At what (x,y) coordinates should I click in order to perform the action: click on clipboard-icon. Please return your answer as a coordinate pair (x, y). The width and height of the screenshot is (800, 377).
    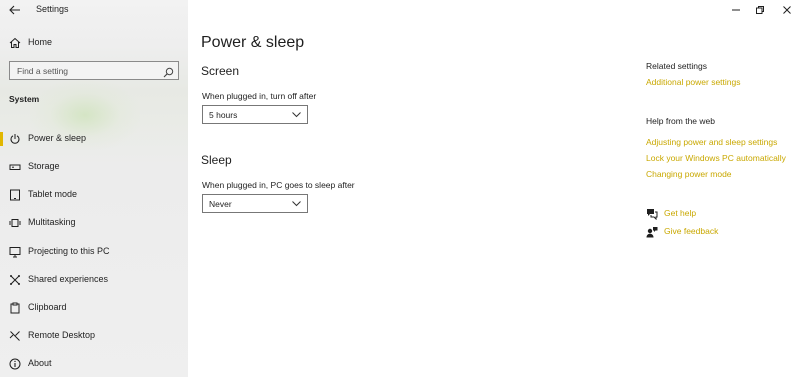
    Looking at the image, I should click on (15, 308).